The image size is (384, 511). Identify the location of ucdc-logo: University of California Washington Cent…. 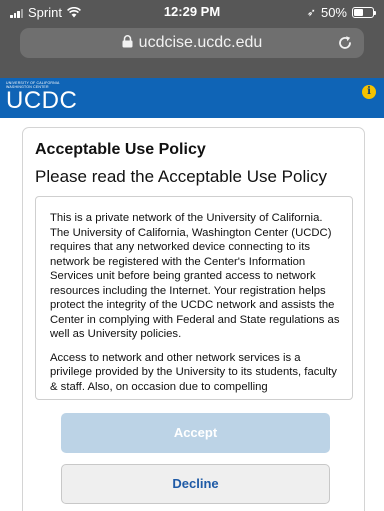
(41, 97).